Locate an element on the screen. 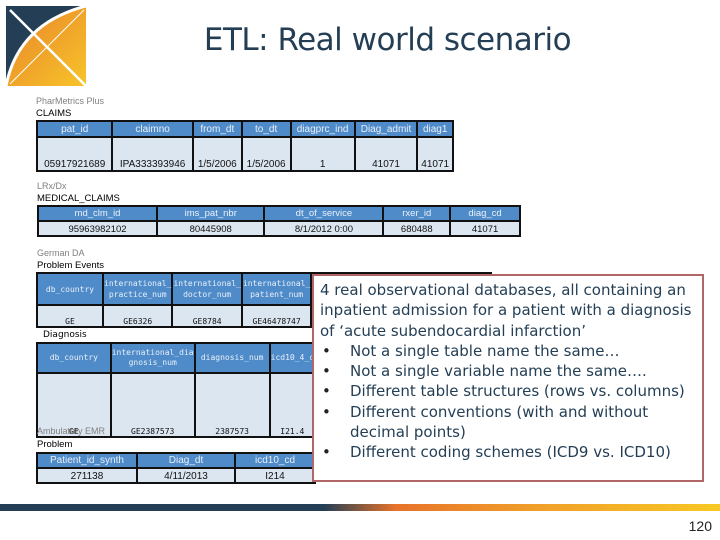  table-name-diagnosis: Diagnosis is located at coordinates (65, 335).